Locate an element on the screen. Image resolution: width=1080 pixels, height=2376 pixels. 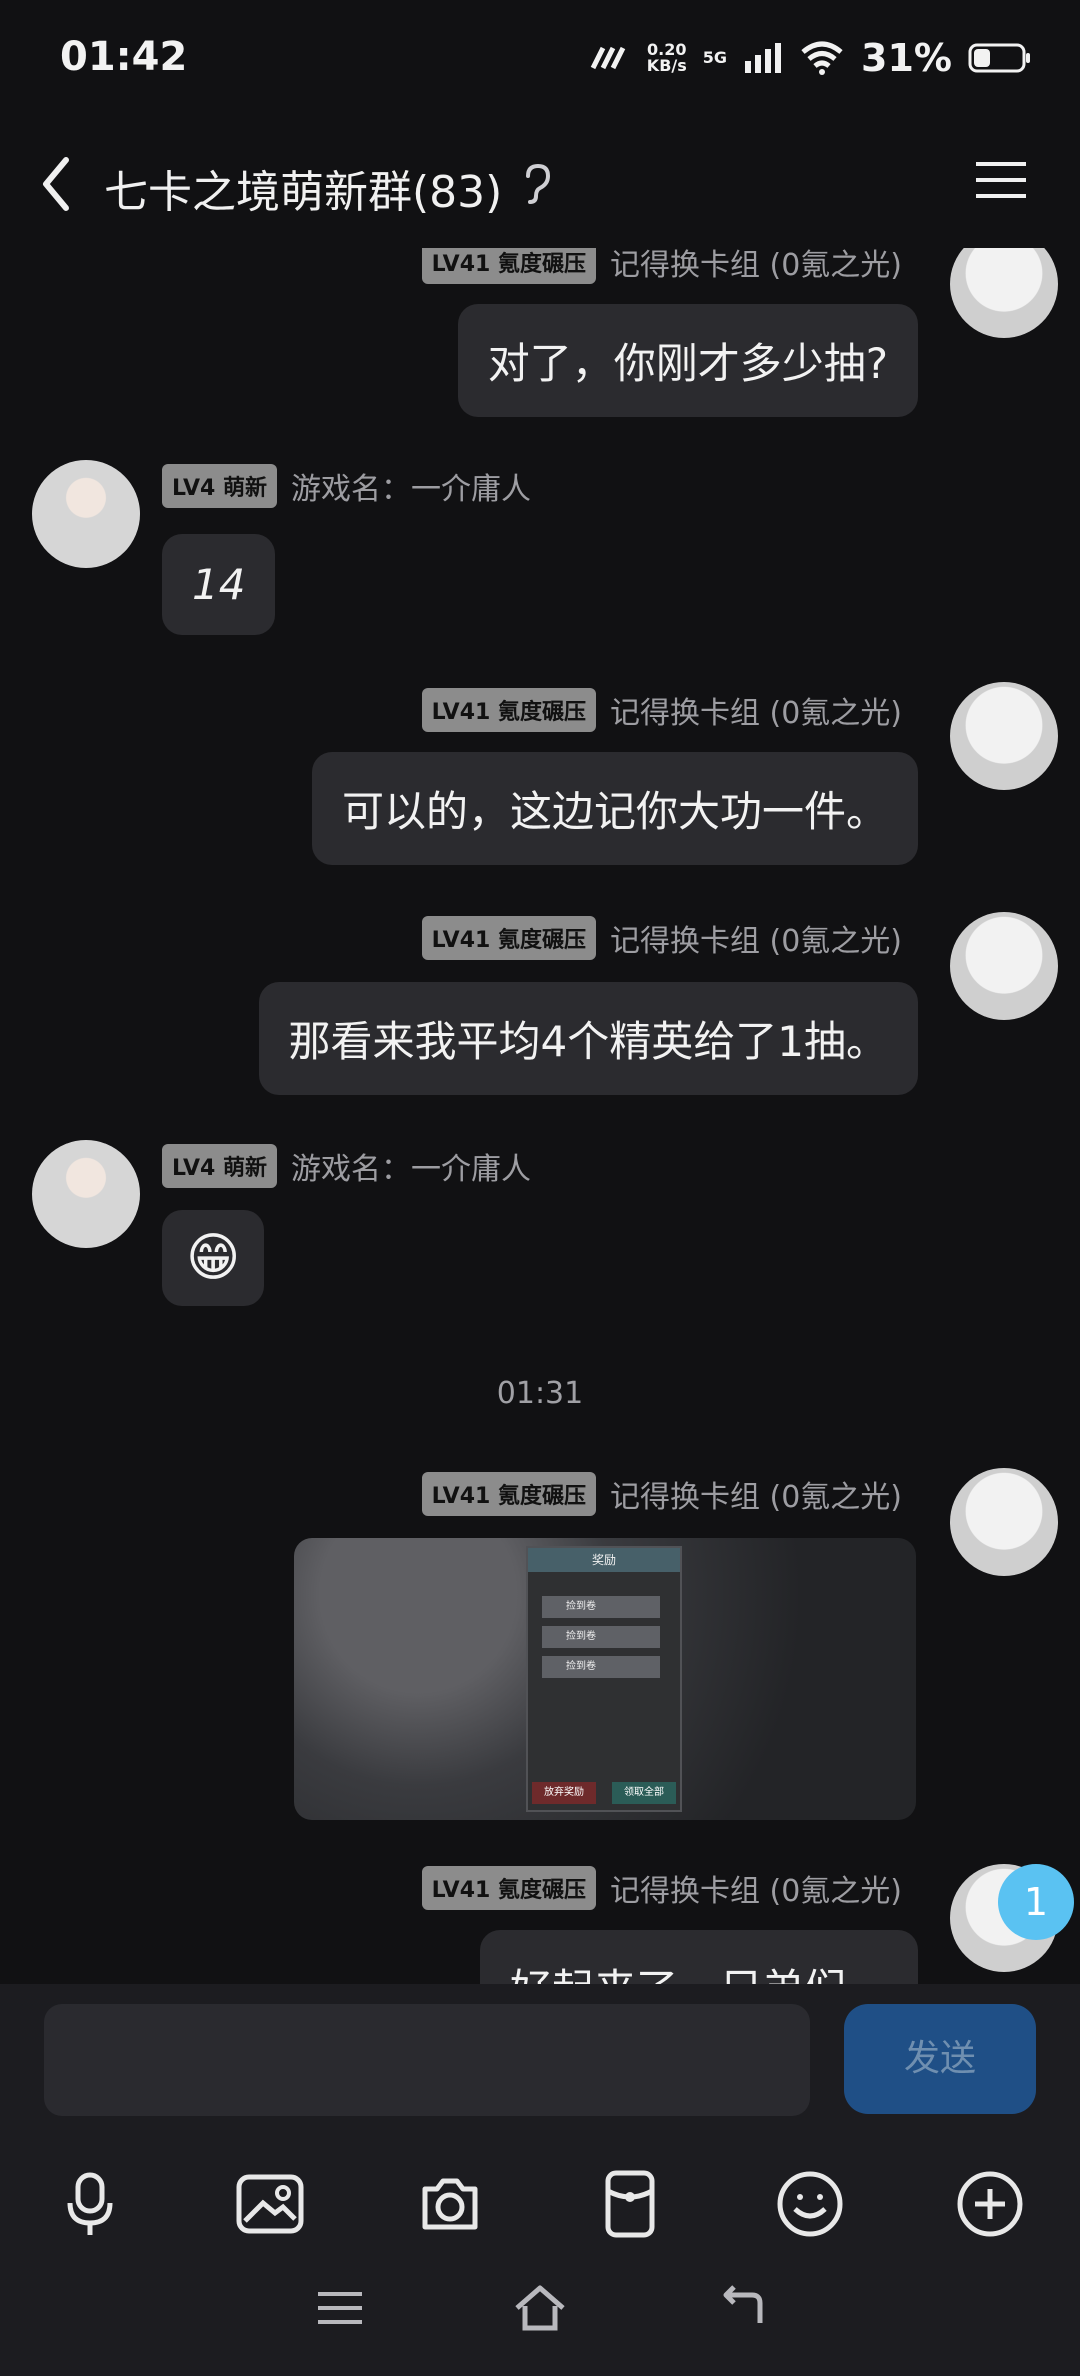
menu-icon is located at coordinates (340, 2308).